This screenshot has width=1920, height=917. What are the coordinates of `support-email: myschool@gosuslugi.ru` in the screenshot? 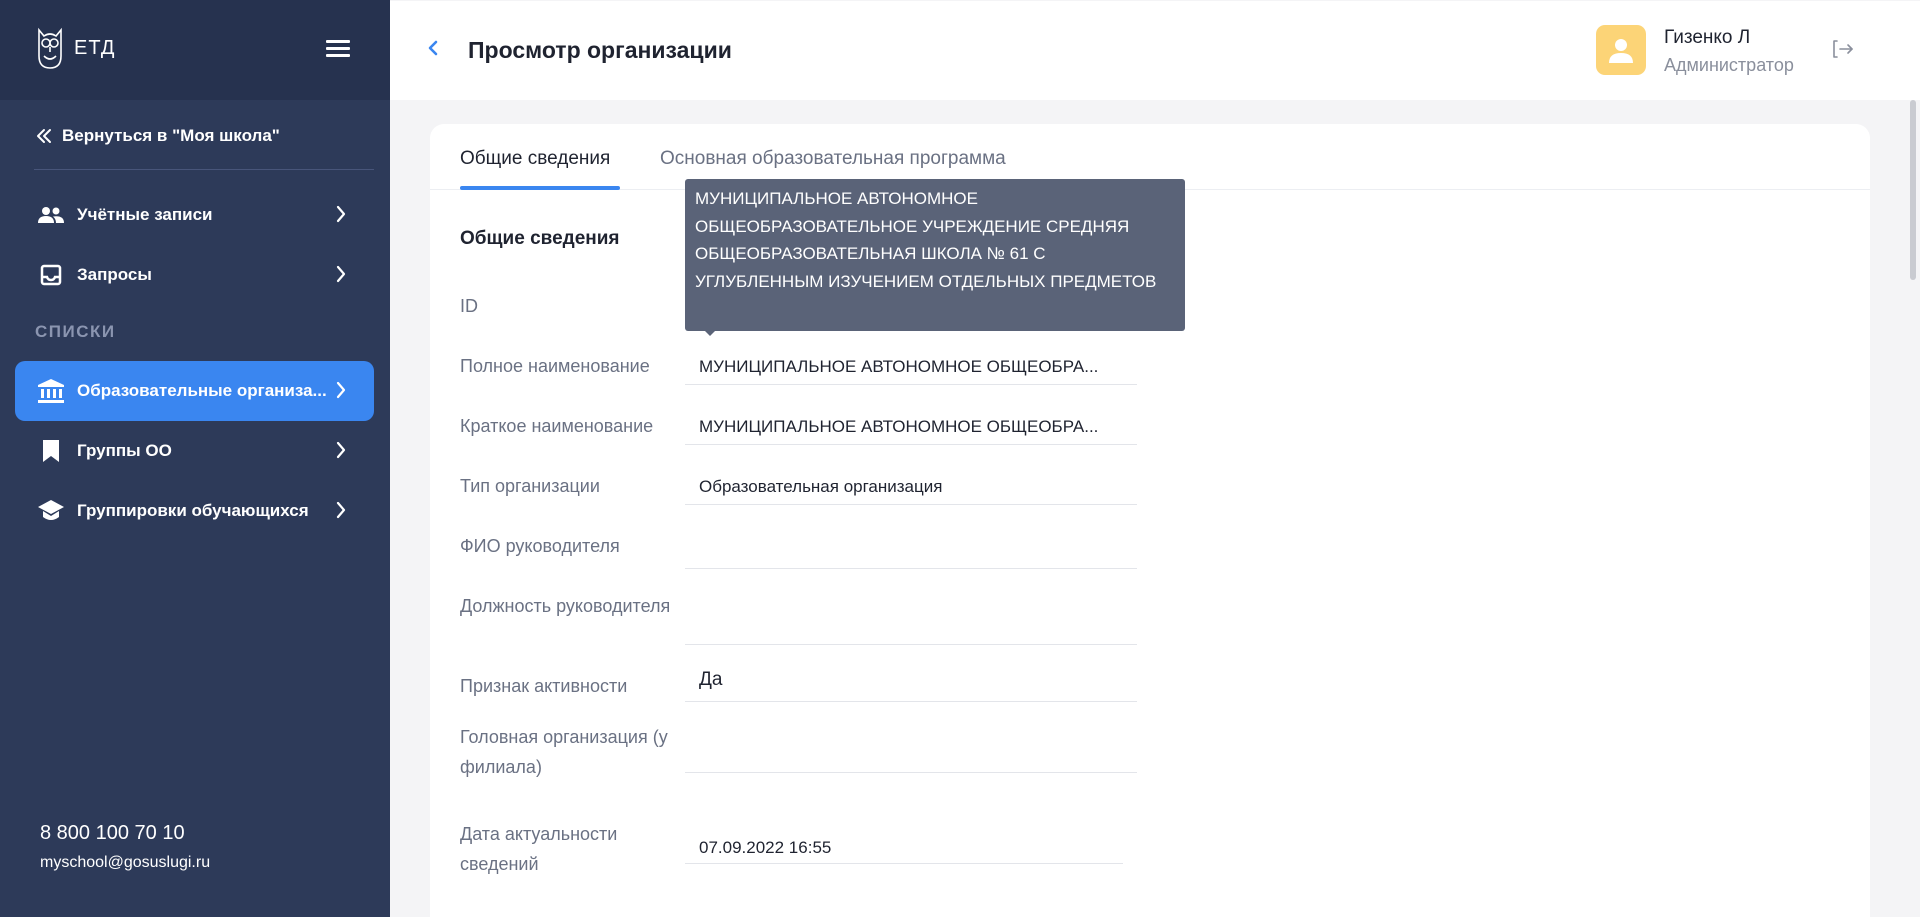 It's located at (125, 863).